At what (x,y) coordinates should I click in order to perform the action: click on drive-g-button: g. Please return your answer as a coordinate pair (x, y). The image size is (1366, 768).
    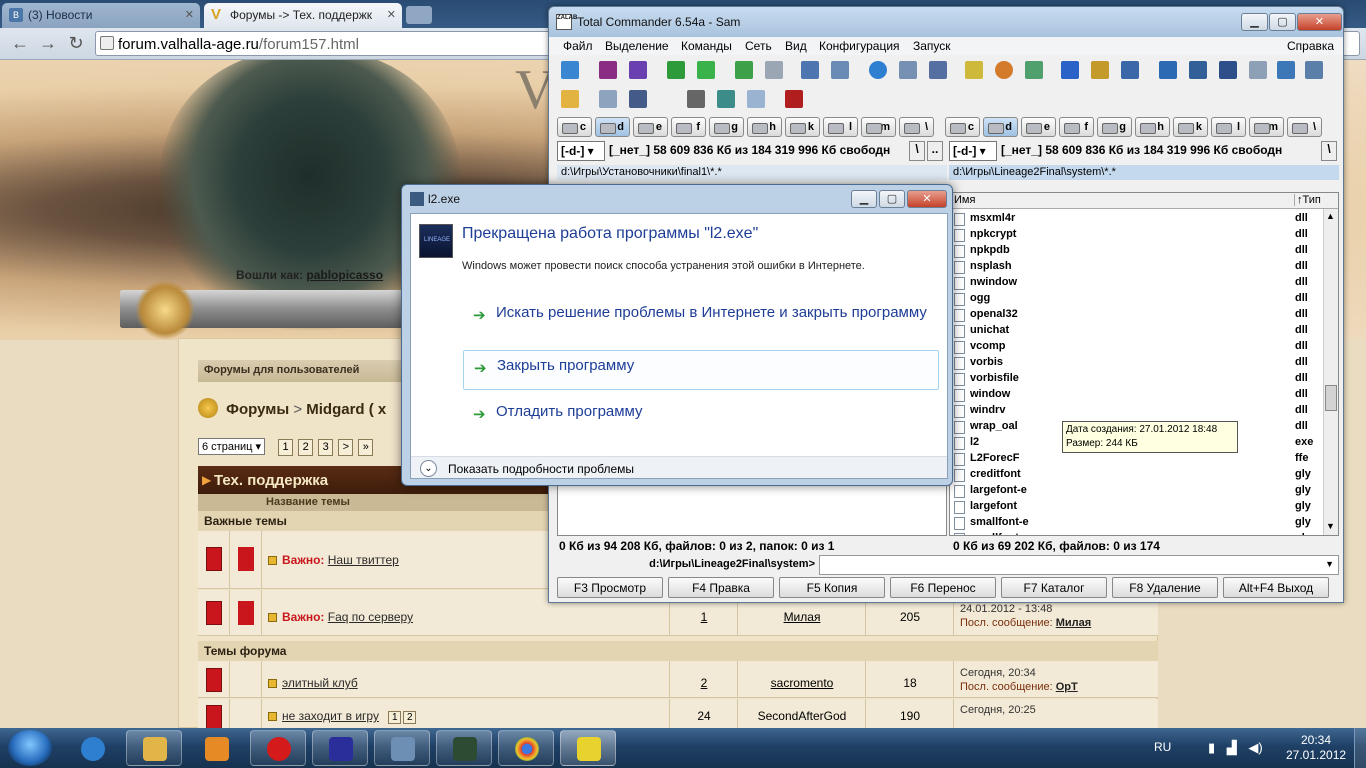
    Looking at the image, I should click on (1114, 127).